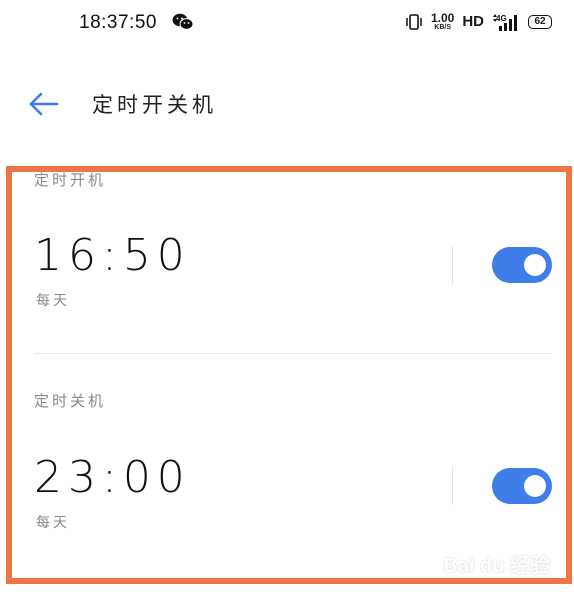  I want to click on power-off-toggle, so click(522, 486).